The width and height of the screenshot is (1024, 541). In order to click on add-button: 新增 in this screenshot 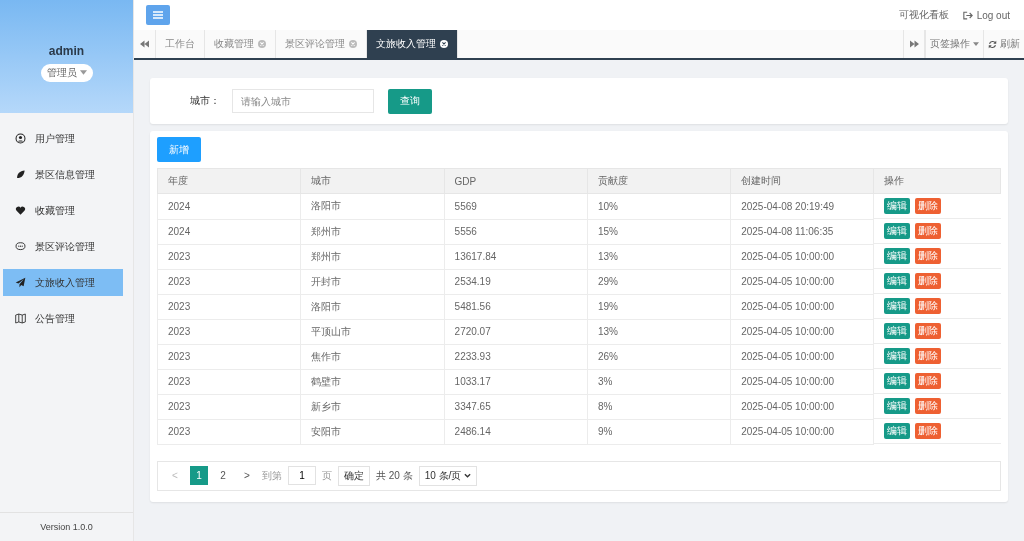, I will do `click(179, 149)`.